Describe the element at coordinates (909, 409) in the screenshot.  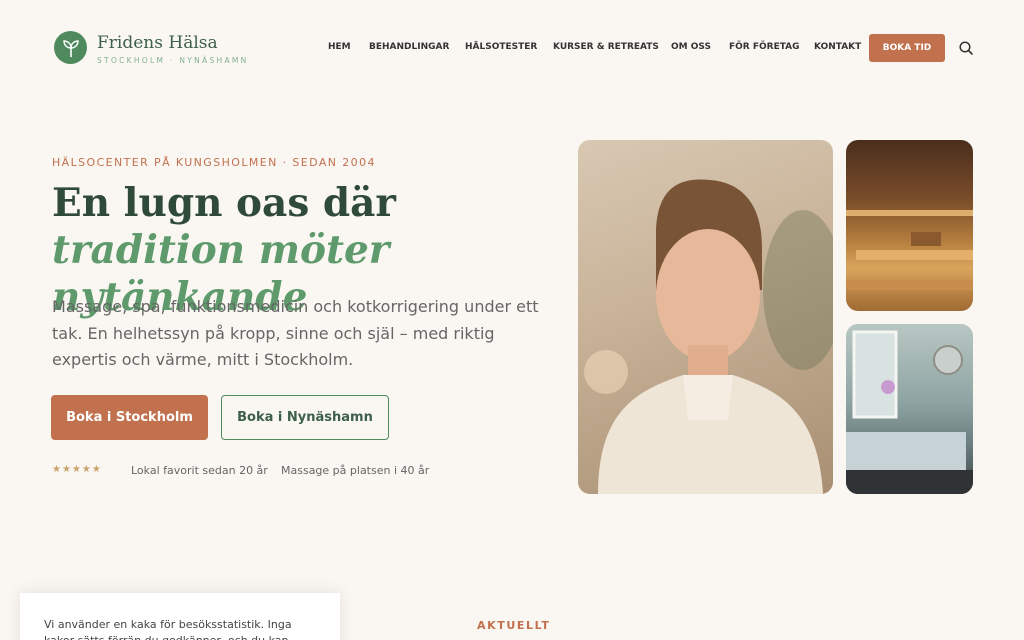
I see `treatment-room-image` at that location.